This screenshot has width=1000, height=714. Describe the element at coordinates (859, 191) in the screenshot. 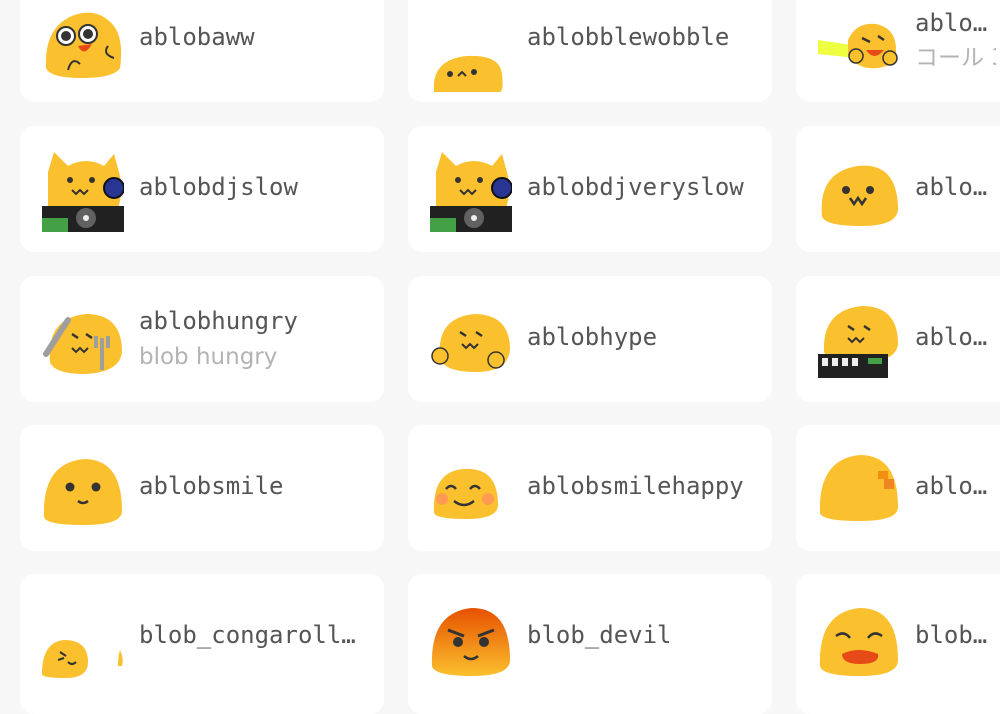

I see `blob-owo-icon` at that location.